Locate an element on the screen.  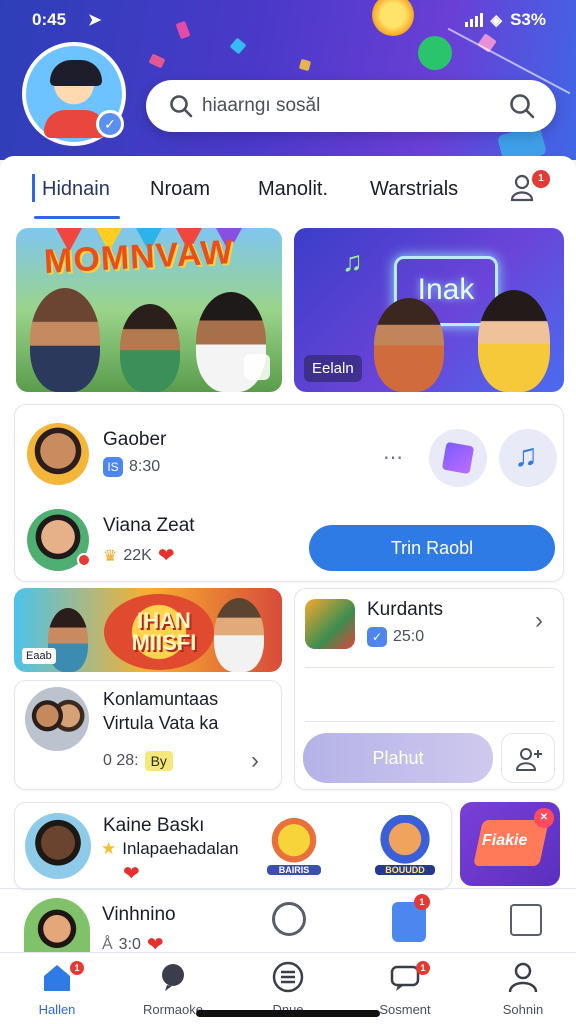
arrow-decoration is located at coordinates (435, 53).